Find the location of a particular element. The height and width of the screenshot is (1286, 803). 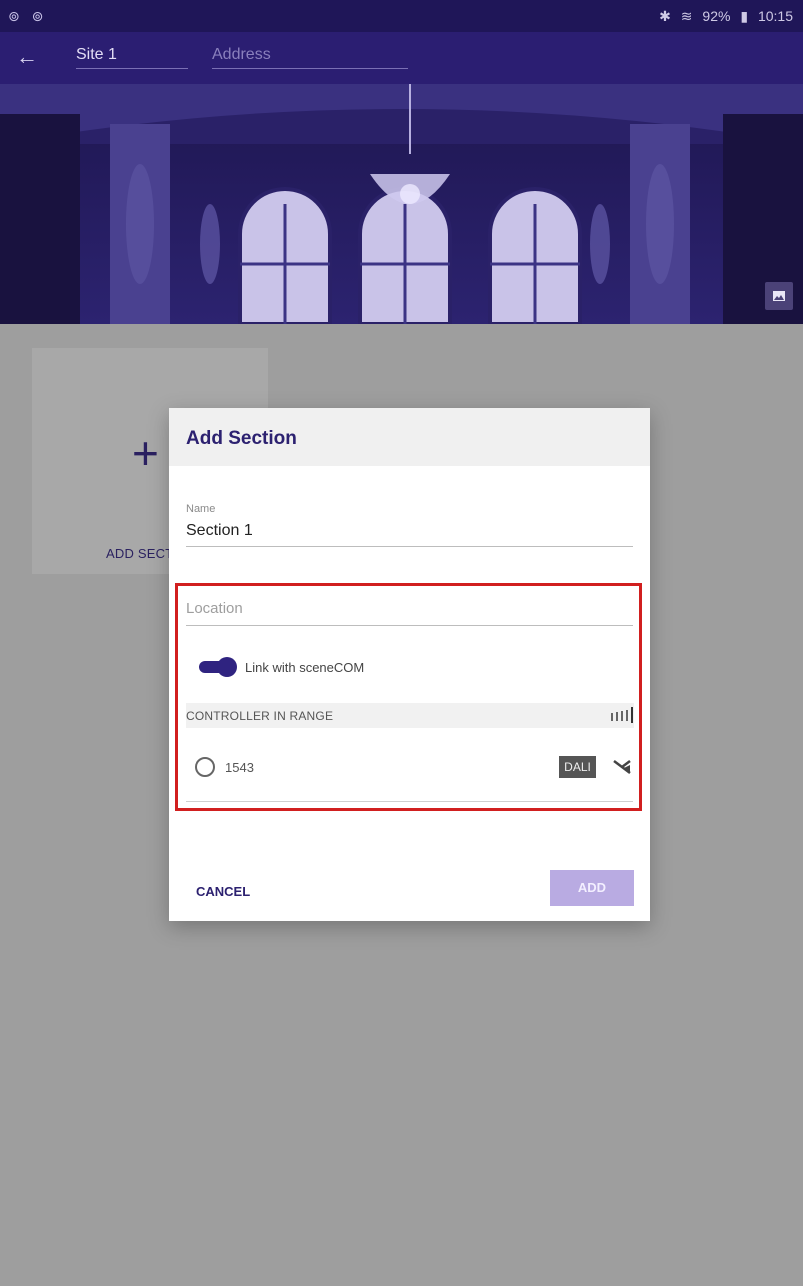

unlink-icon is located at coordinates (622, 767).